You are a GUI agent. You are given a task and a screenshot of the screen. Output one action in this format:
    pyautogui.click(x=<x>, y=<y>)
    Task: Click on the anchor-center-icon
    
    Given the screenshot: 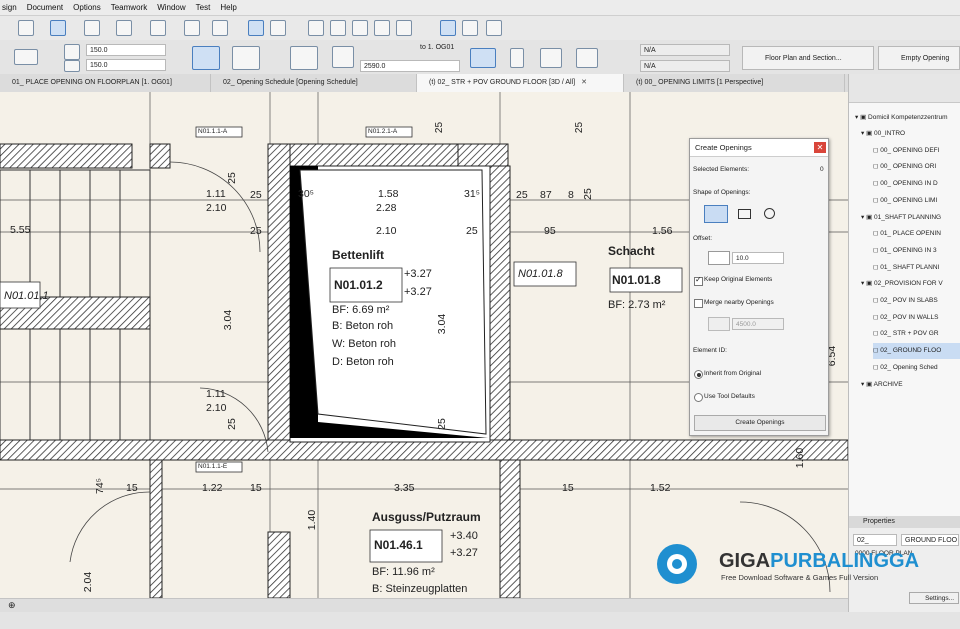 What is the action you would take?
    pyautogui.click(x=483, y=58)
    